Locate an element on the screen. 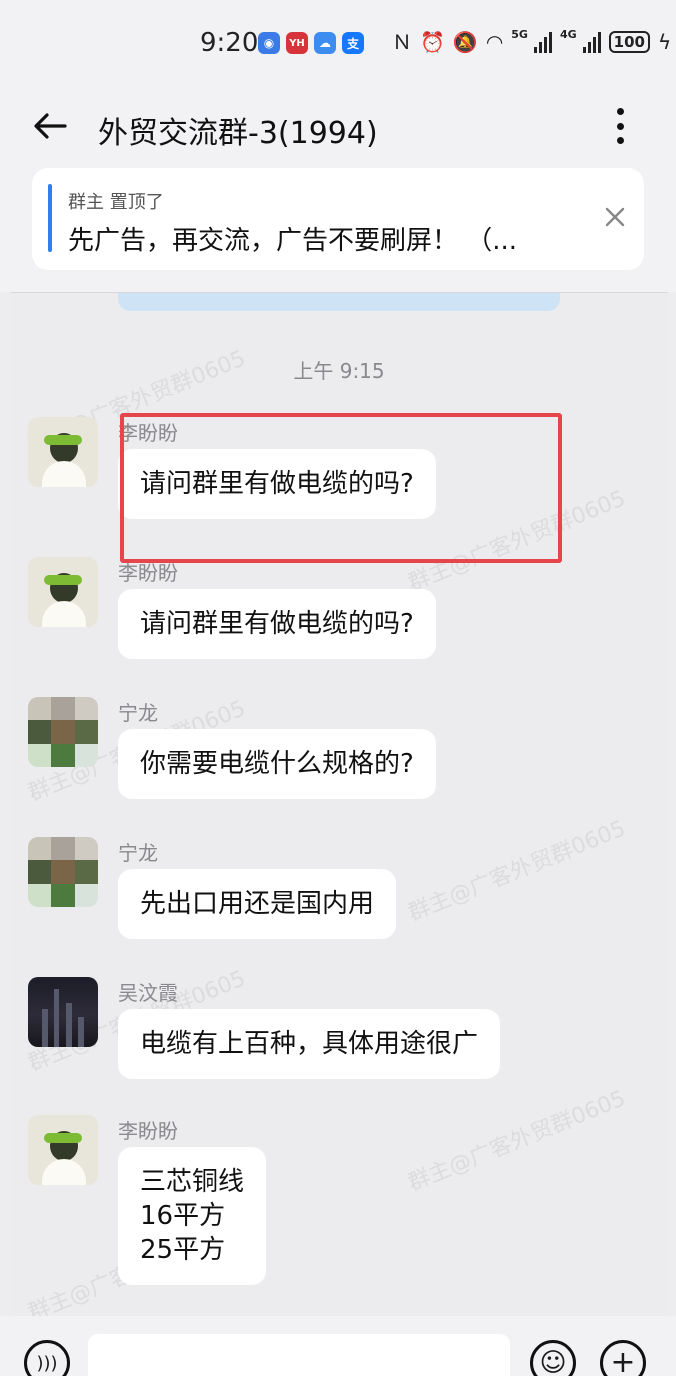  message-bubble: 电缆有上百种，具体用途很广 is located at coordinates (309, 1044).